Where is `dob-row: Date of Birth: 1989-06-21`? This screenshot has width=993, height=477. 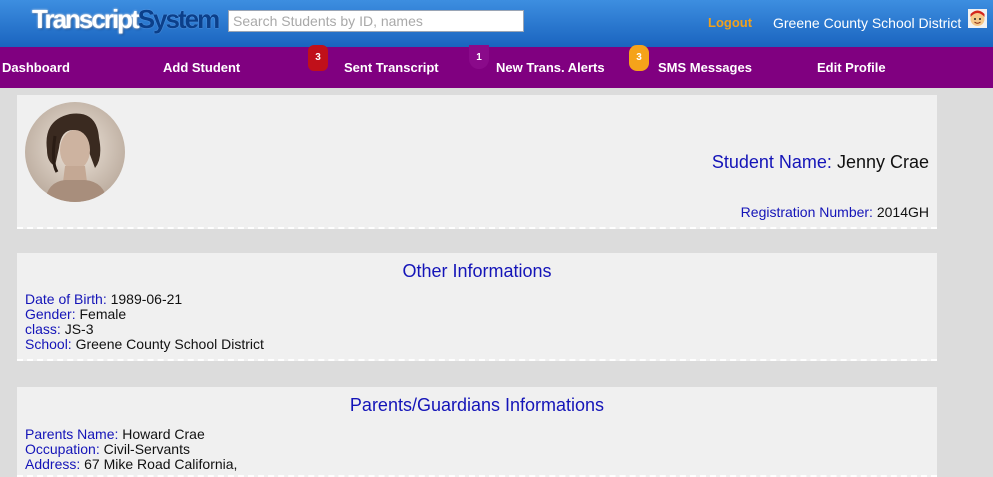
dob-row: Date of Birth: 1989-06-21 is located at coordinates (144, 299).